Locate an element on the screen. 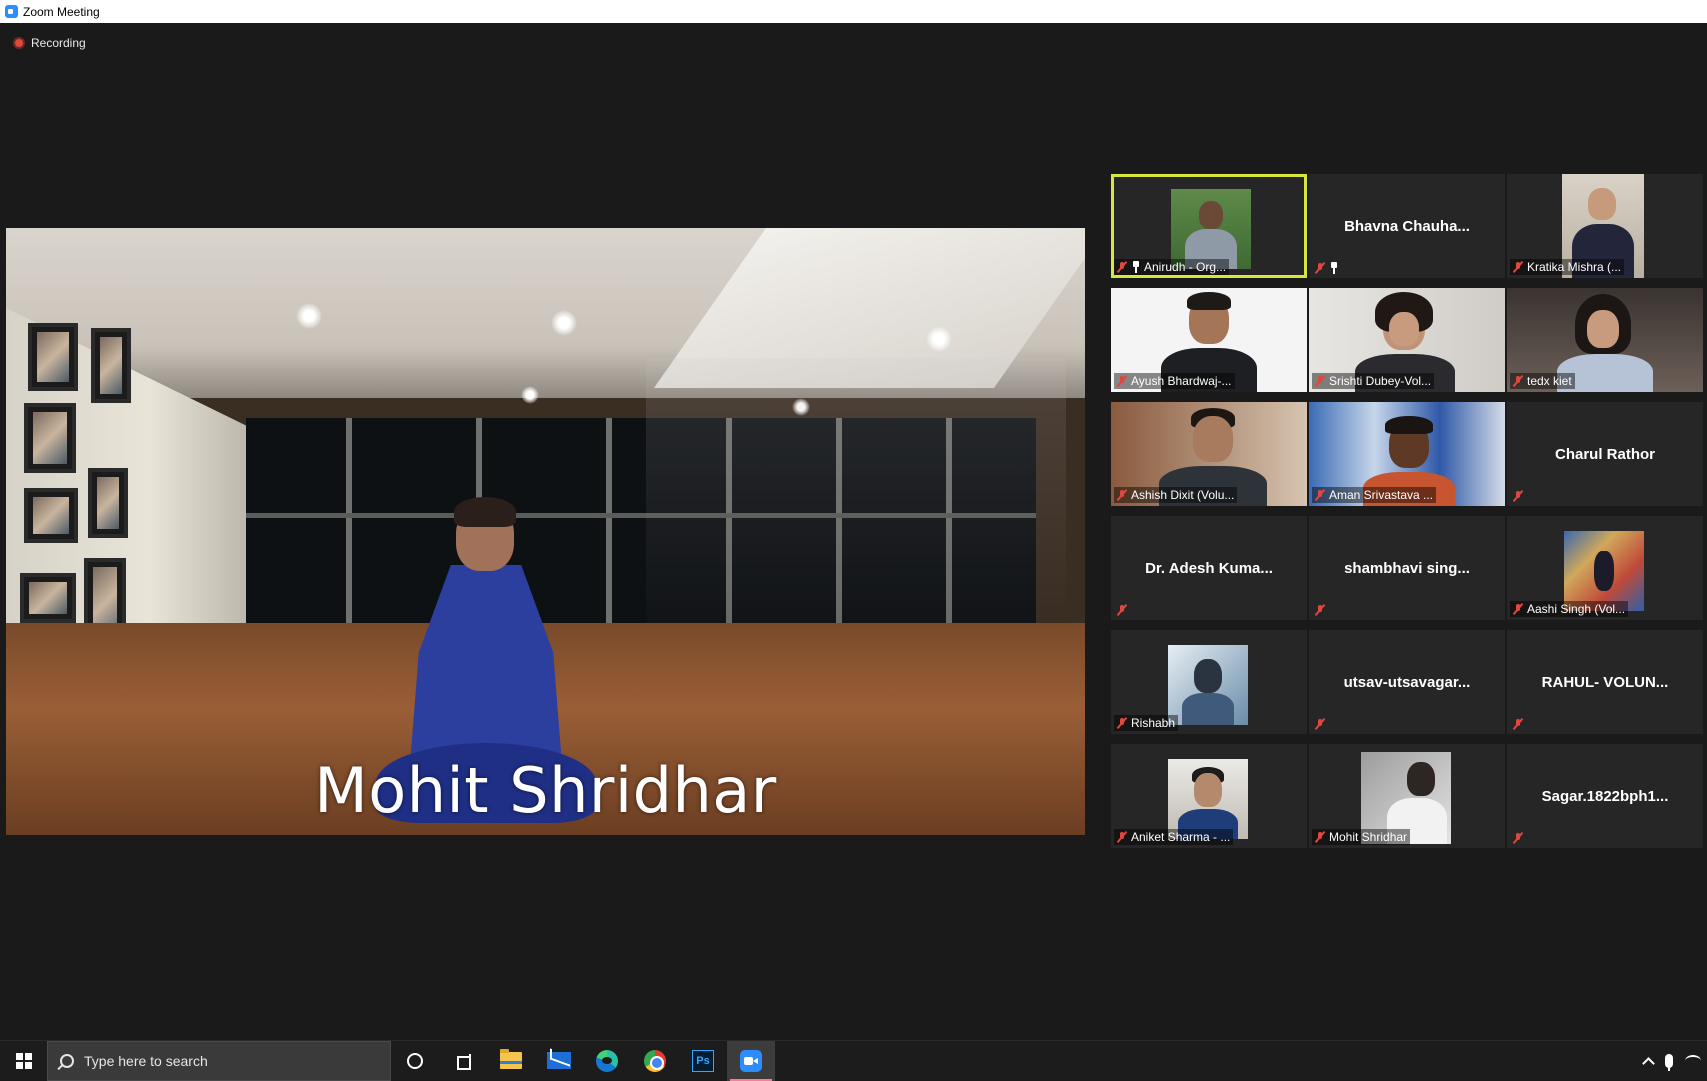 This screenshot has height=1081, width=1707. mail-icon is located at coordinates (559, 1060).